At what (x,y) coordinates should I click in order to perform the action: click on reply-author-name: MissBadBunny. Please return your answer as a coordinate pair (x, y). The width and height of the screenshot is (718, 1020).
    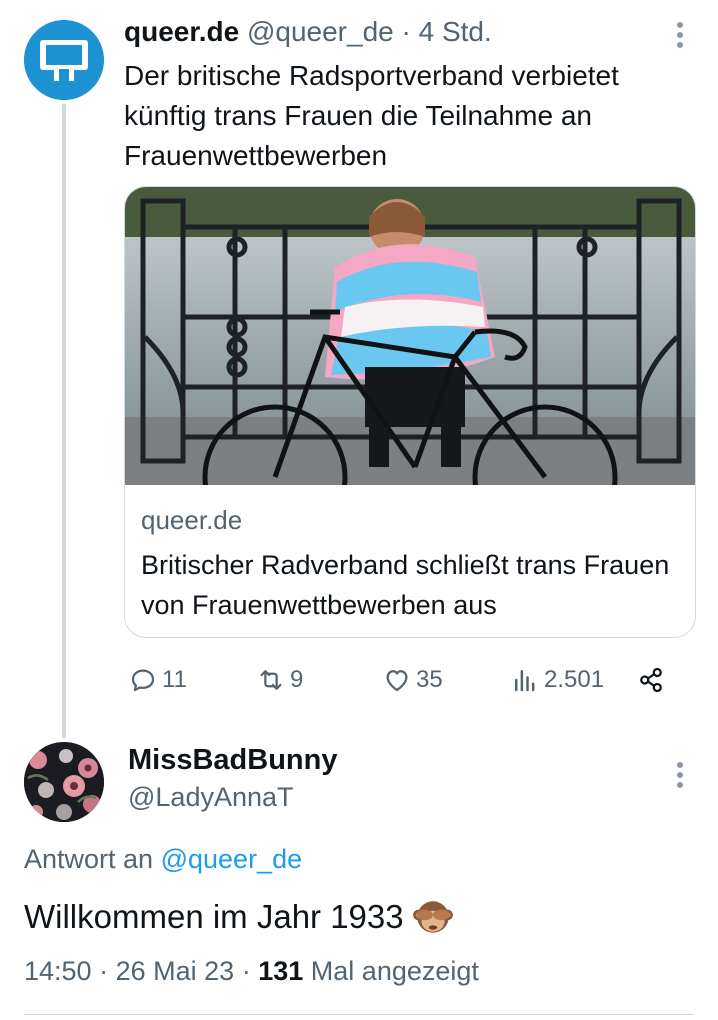
    Looking at the image, I should click on (232, 760).